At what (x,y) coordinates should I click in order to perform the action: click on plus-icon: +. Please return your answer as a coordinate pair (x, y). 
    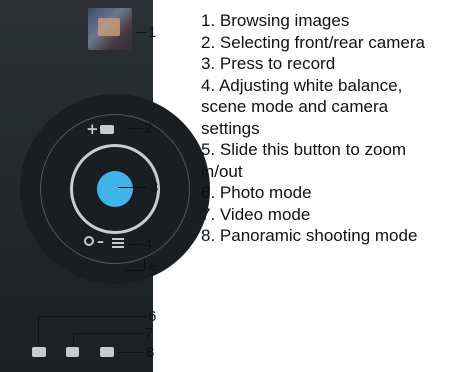
    Looking at the image, I should click on (92, 129).